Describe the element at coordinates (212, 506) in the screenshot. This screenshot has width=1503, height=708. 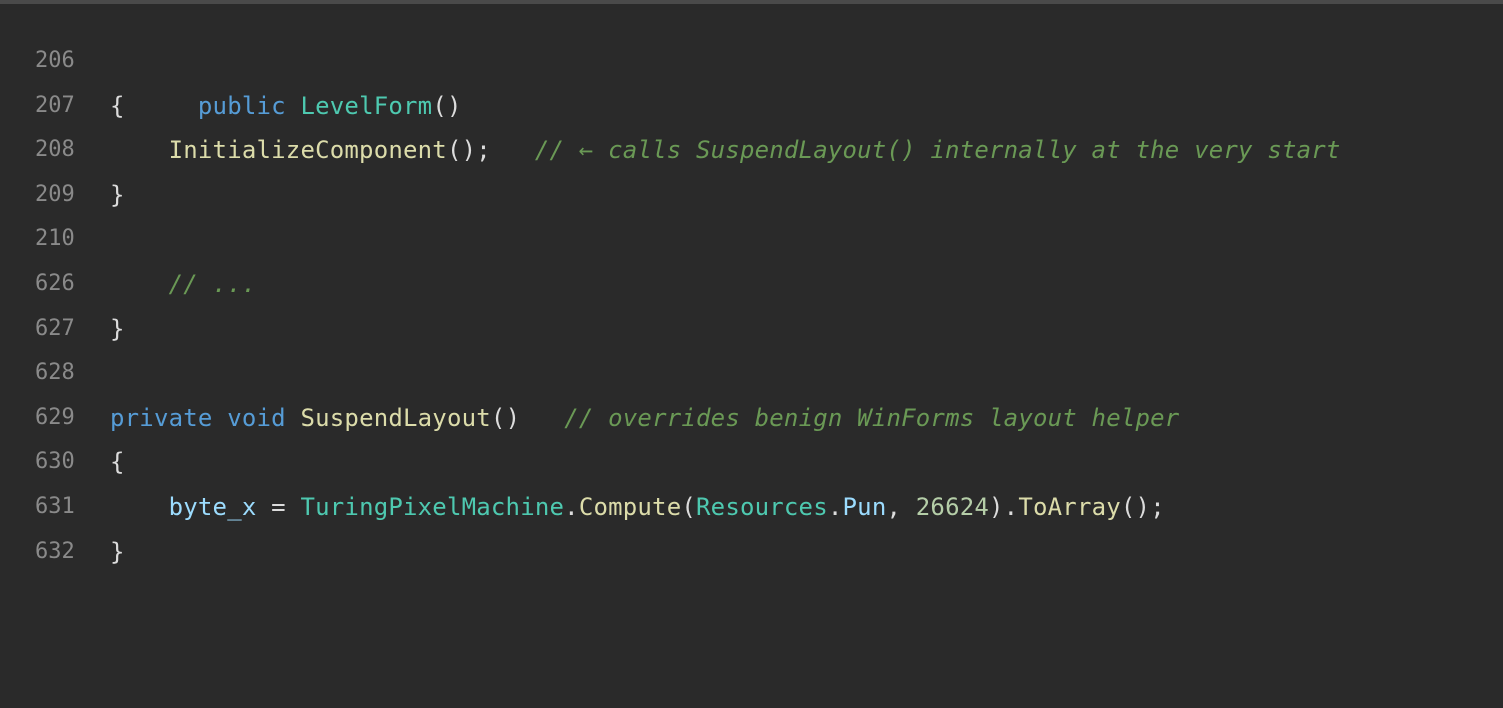
I see `code-token: byte_x` at that location.